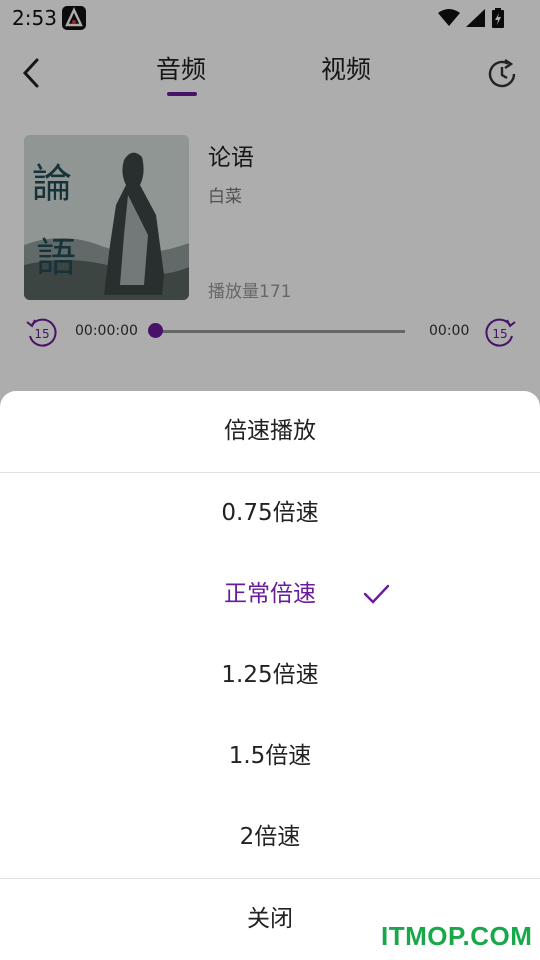 Image resolution: width=540 pixels, height=960 pixels. What do you see at coordinates (270, 431) in the screenshot?
I see `sheet-title: 倍速播放` at bounding box center [270, 431].